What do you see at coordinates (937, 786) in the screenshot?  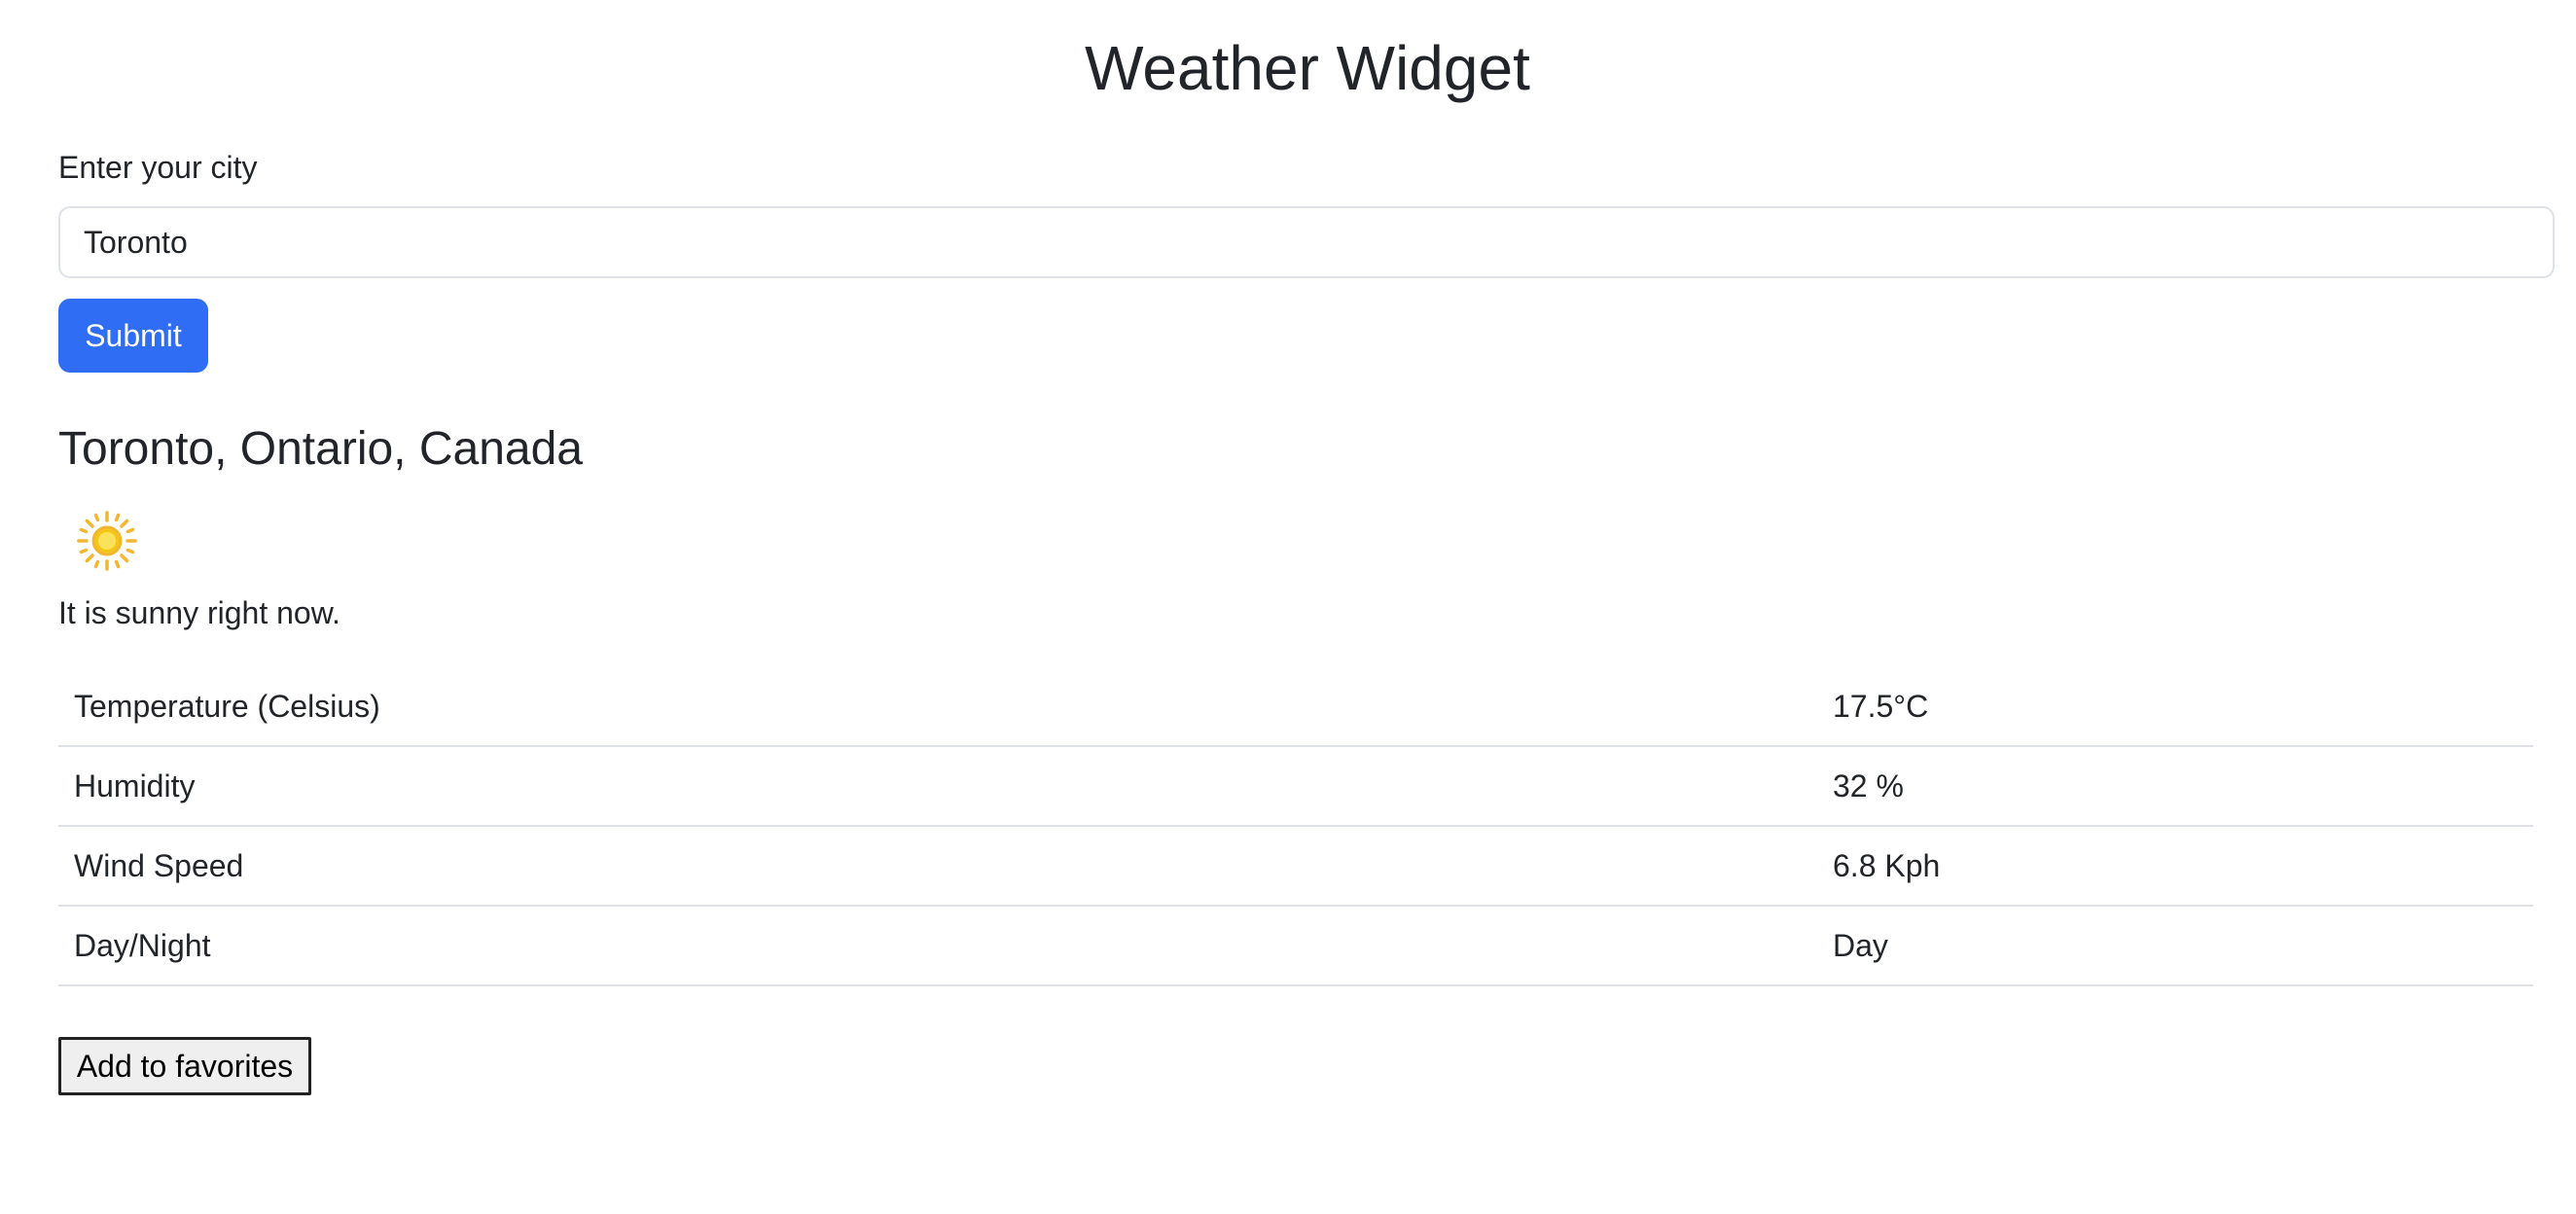 I see `stat-label: Humidity` at bounding box center [937, 786].